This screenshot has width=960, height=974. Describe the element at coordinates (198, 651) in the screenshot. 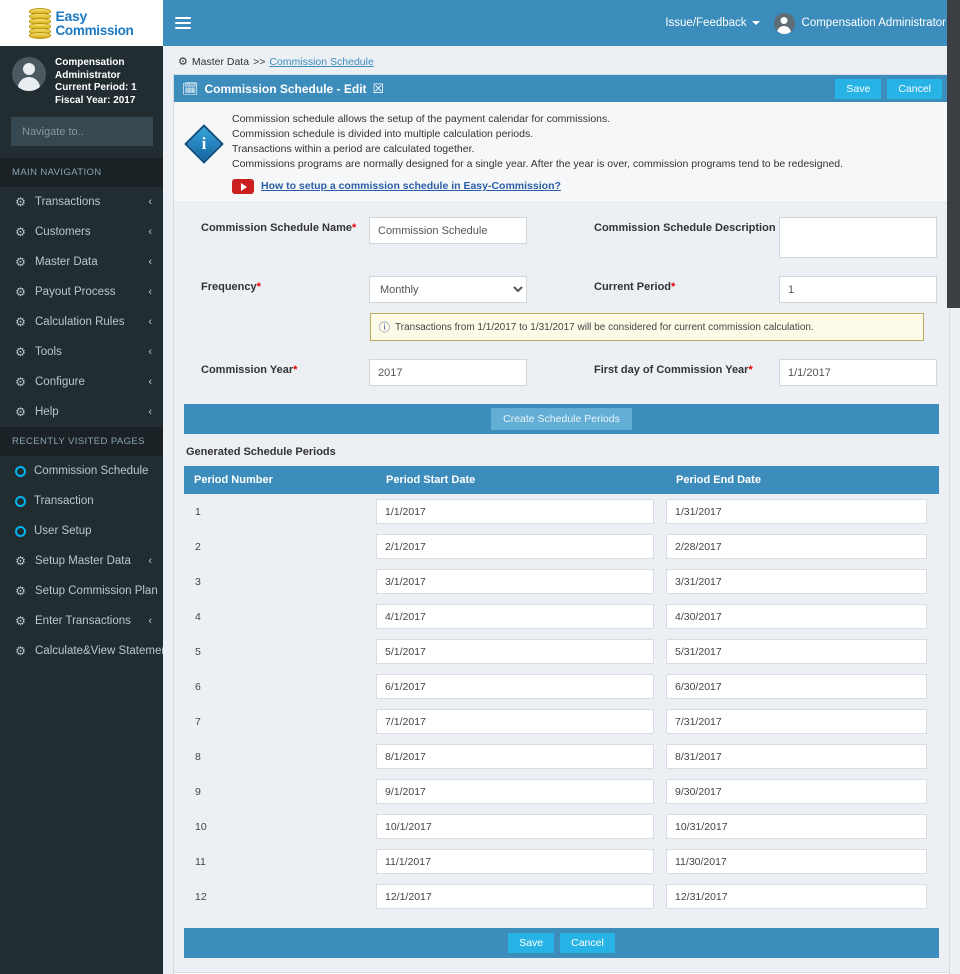

I see `period-number: 5` at that location.